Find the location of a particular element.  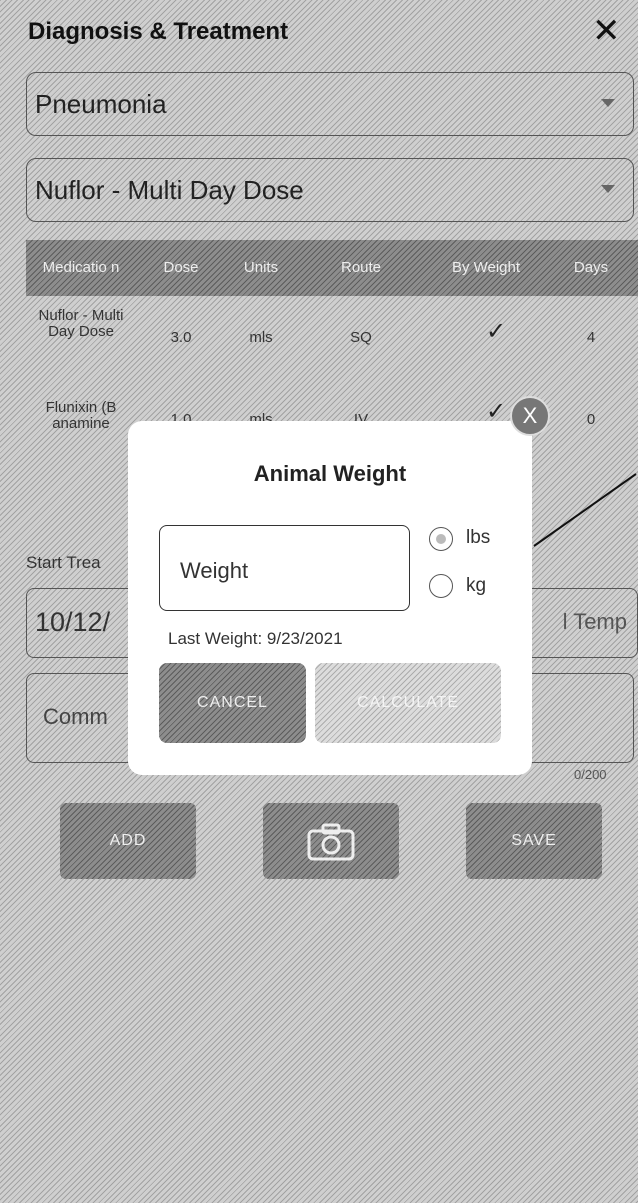

add-button: ADD is located at coordinates (128, 841).